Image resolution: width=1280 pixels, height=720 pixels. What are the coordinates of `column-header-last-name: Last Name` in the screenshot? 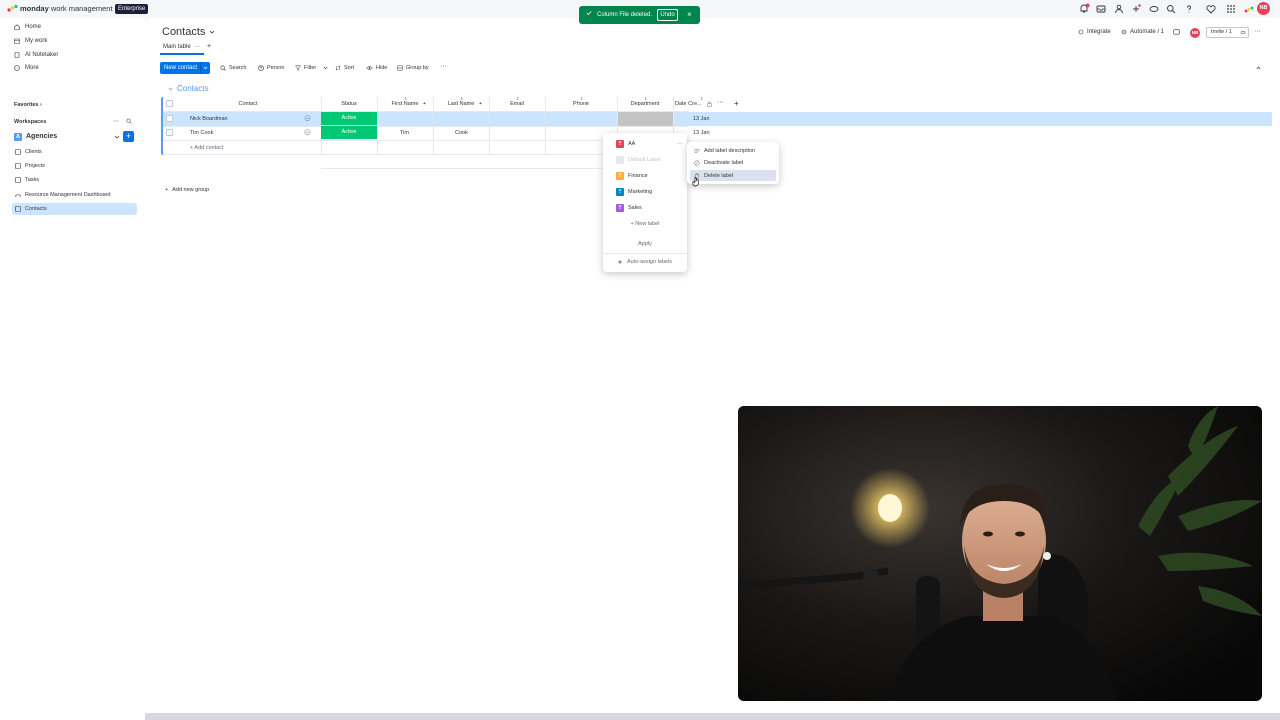 It's located at (461, 104).